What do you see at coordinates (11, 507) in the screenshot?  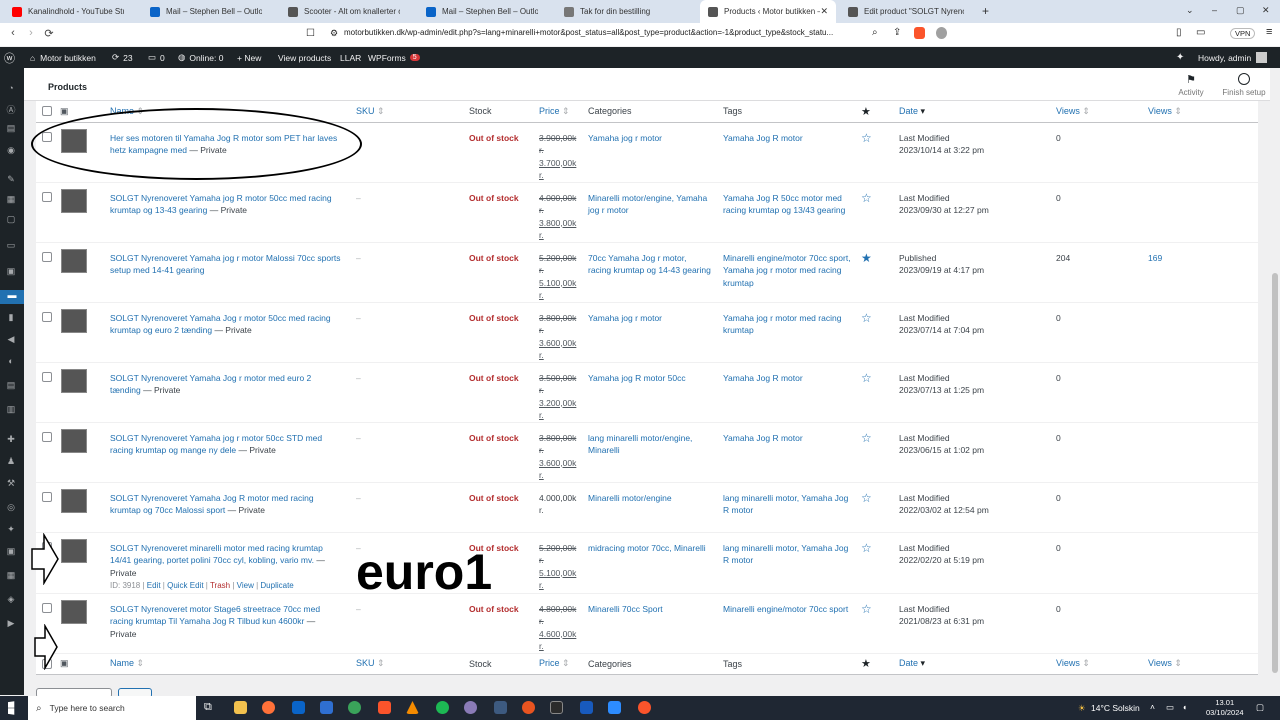 I see `settings-icon: ◎` at bounding box center [11, 507].